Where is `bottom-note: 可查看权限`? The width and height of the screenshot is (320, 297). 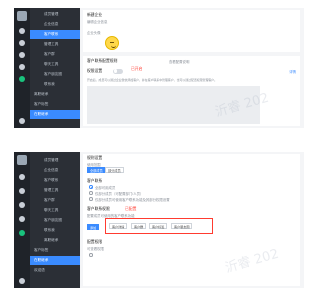
bottom-note: 可查看权限 is located at coordinates (95, 249).